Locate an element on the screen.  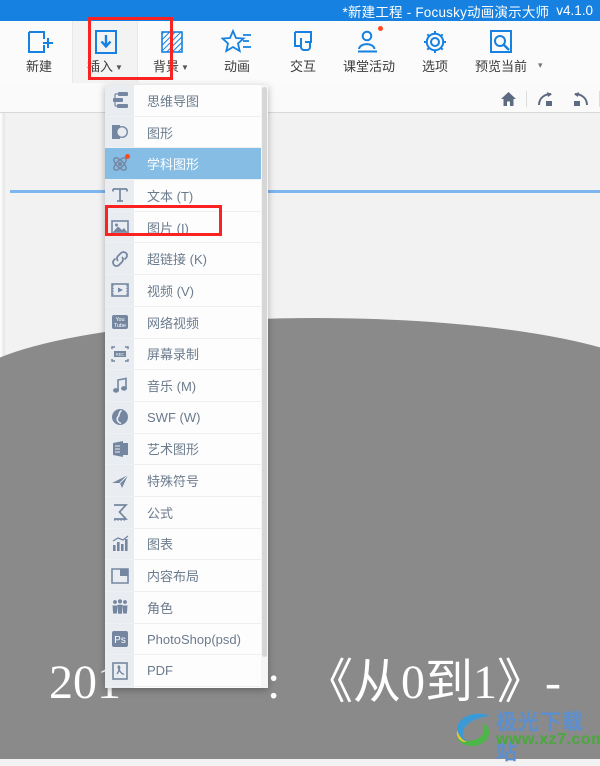
youtube-icon: You Tube is located at coordinates (119, 322).